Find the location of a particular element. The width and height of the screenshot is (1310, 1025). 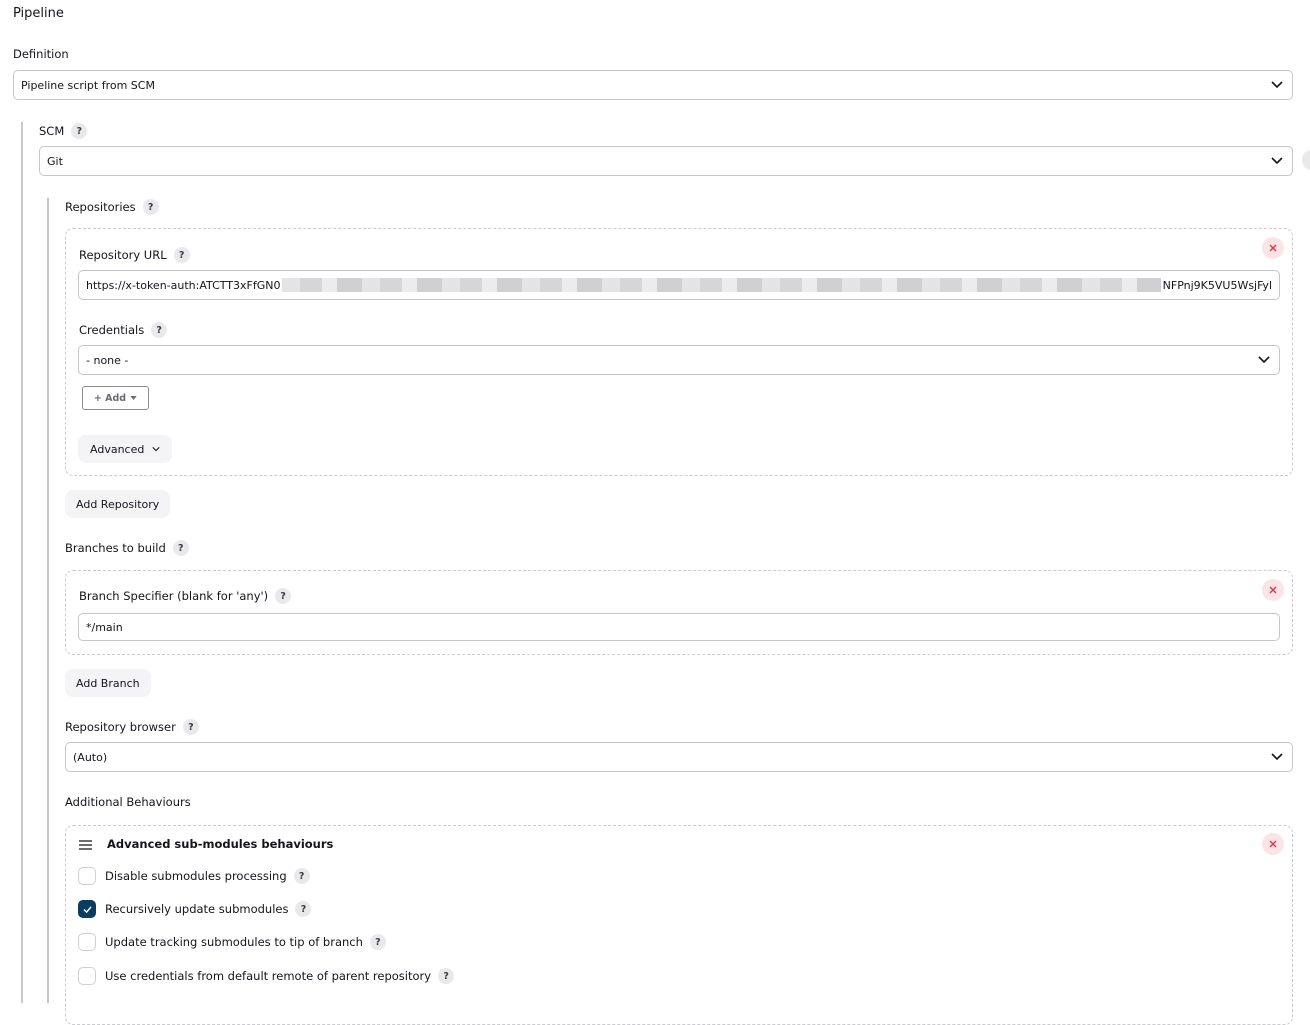

branch-specifier-help-icon: ? is located at coordinates (283, 596).